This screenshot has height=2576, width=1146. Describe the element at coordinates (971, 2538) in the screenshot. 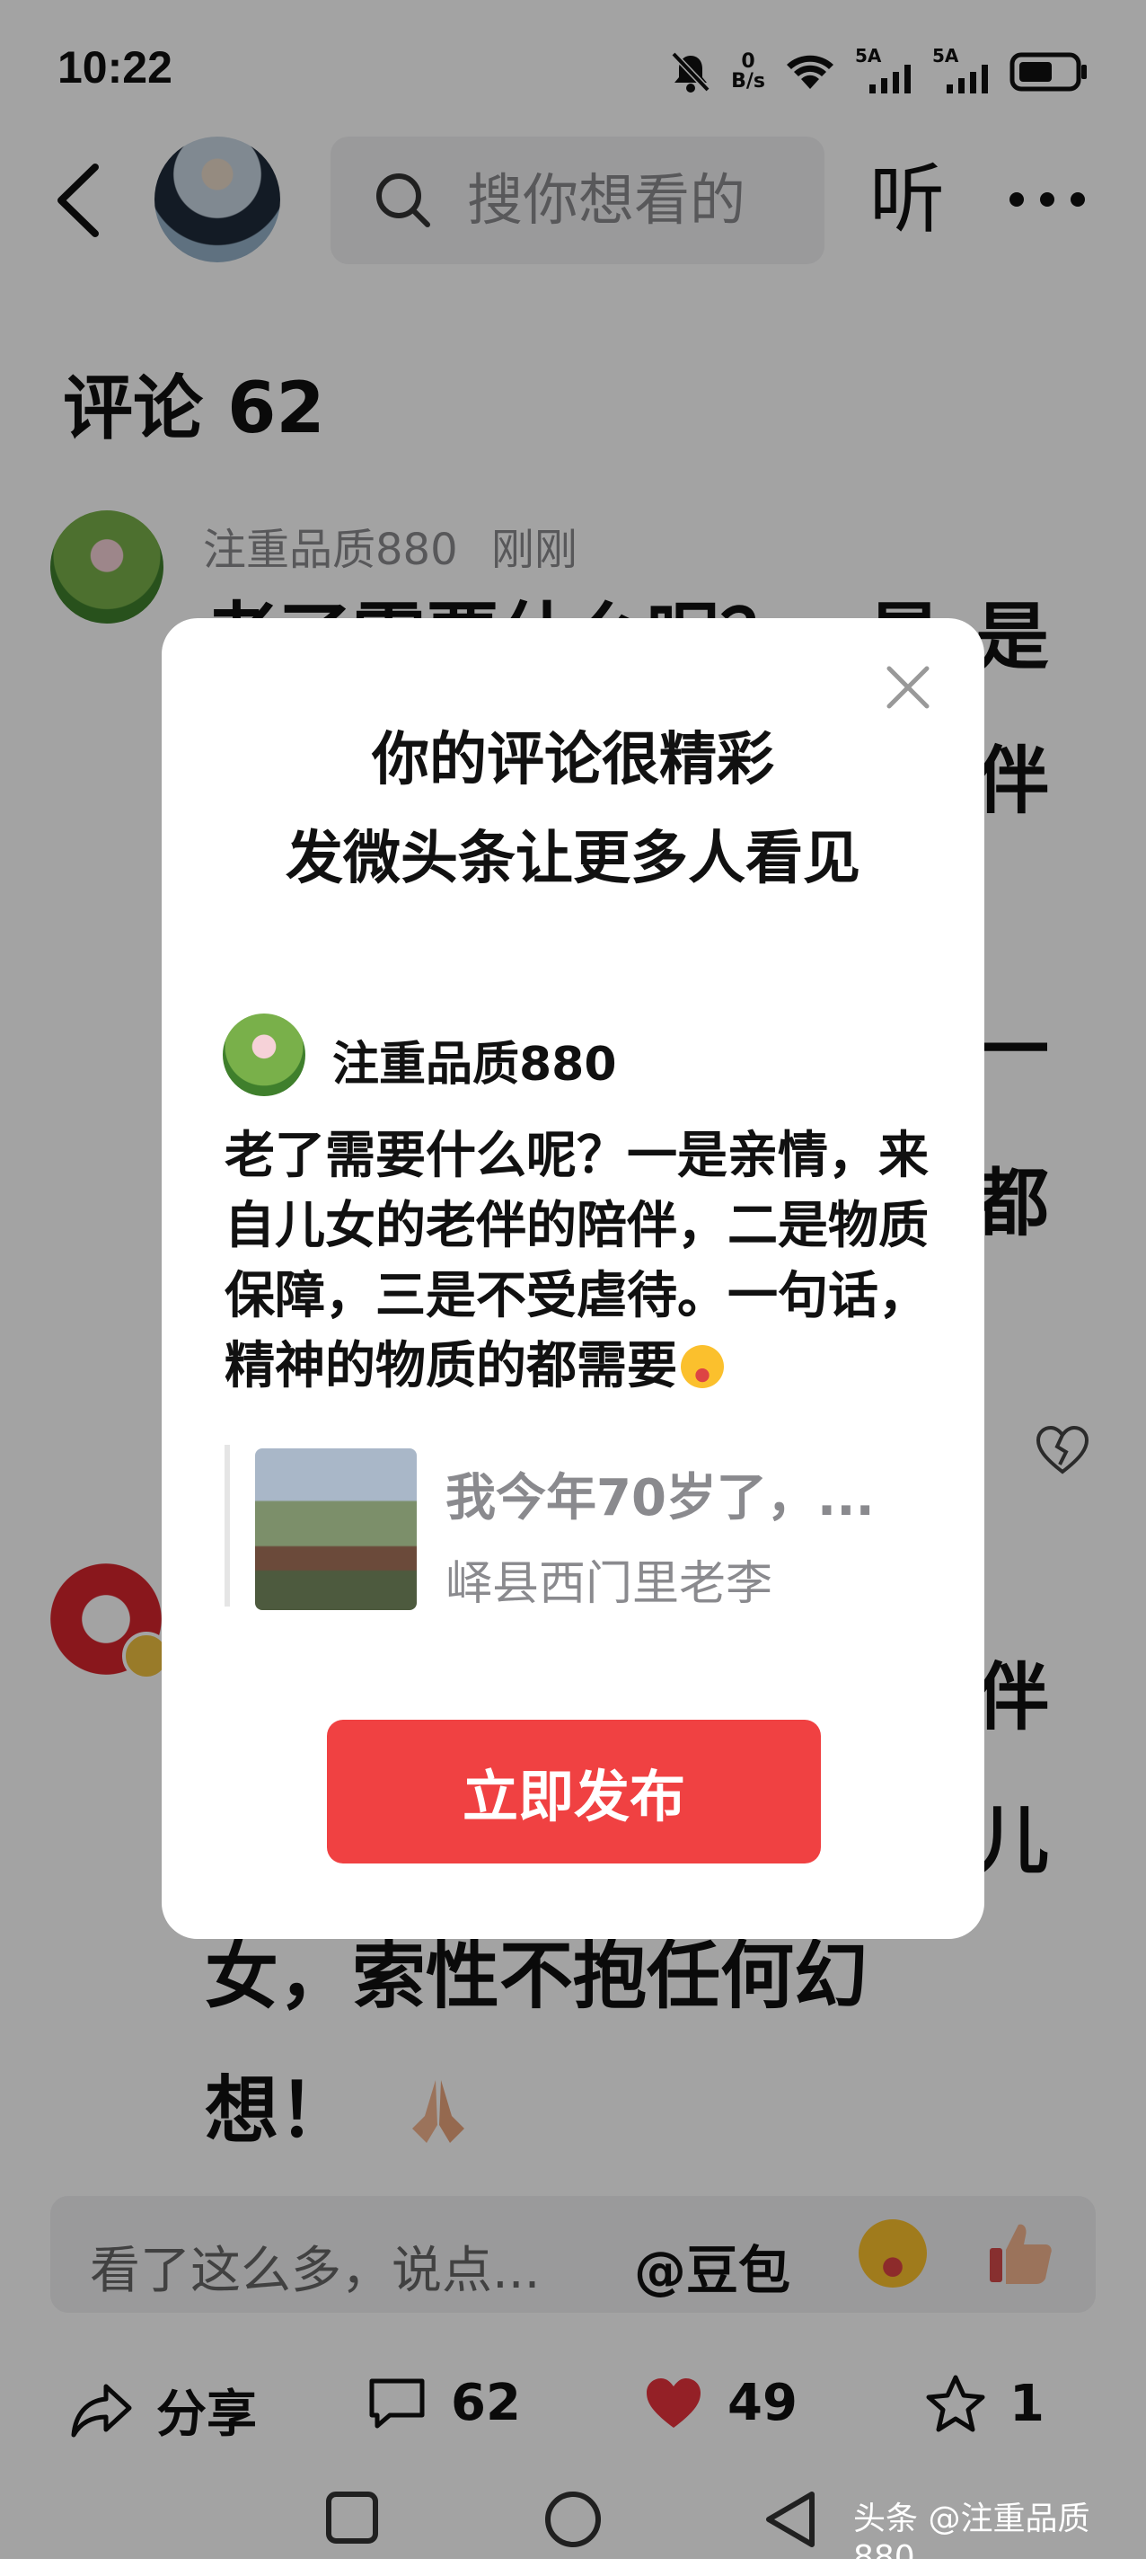

I see `watermark: 头条 @注重品质880` at that location.